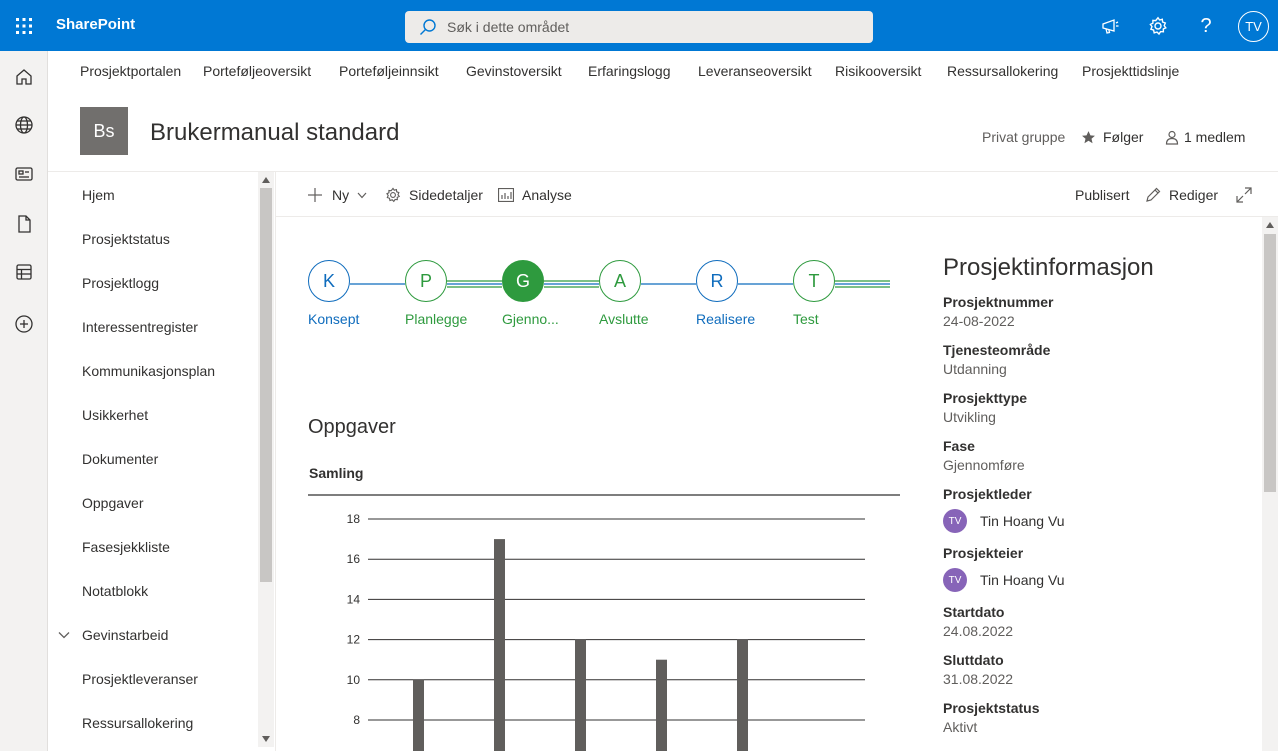 The width and height of the screenshot is (1278, 751). I want to click on person-prosjektleder: TV Tin Hoang Vu, so click(1004, 521).